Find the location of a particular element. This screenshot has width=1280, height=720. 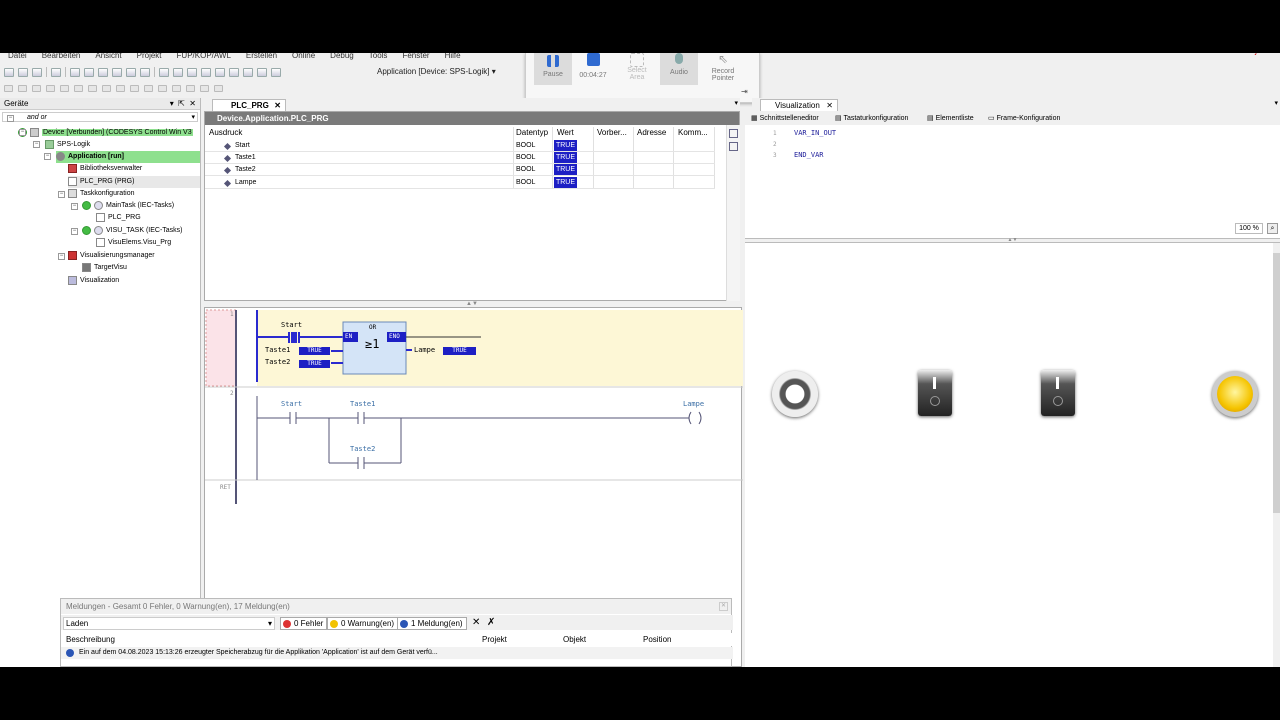

switch-taste1 is located at coordinates (935, 393).